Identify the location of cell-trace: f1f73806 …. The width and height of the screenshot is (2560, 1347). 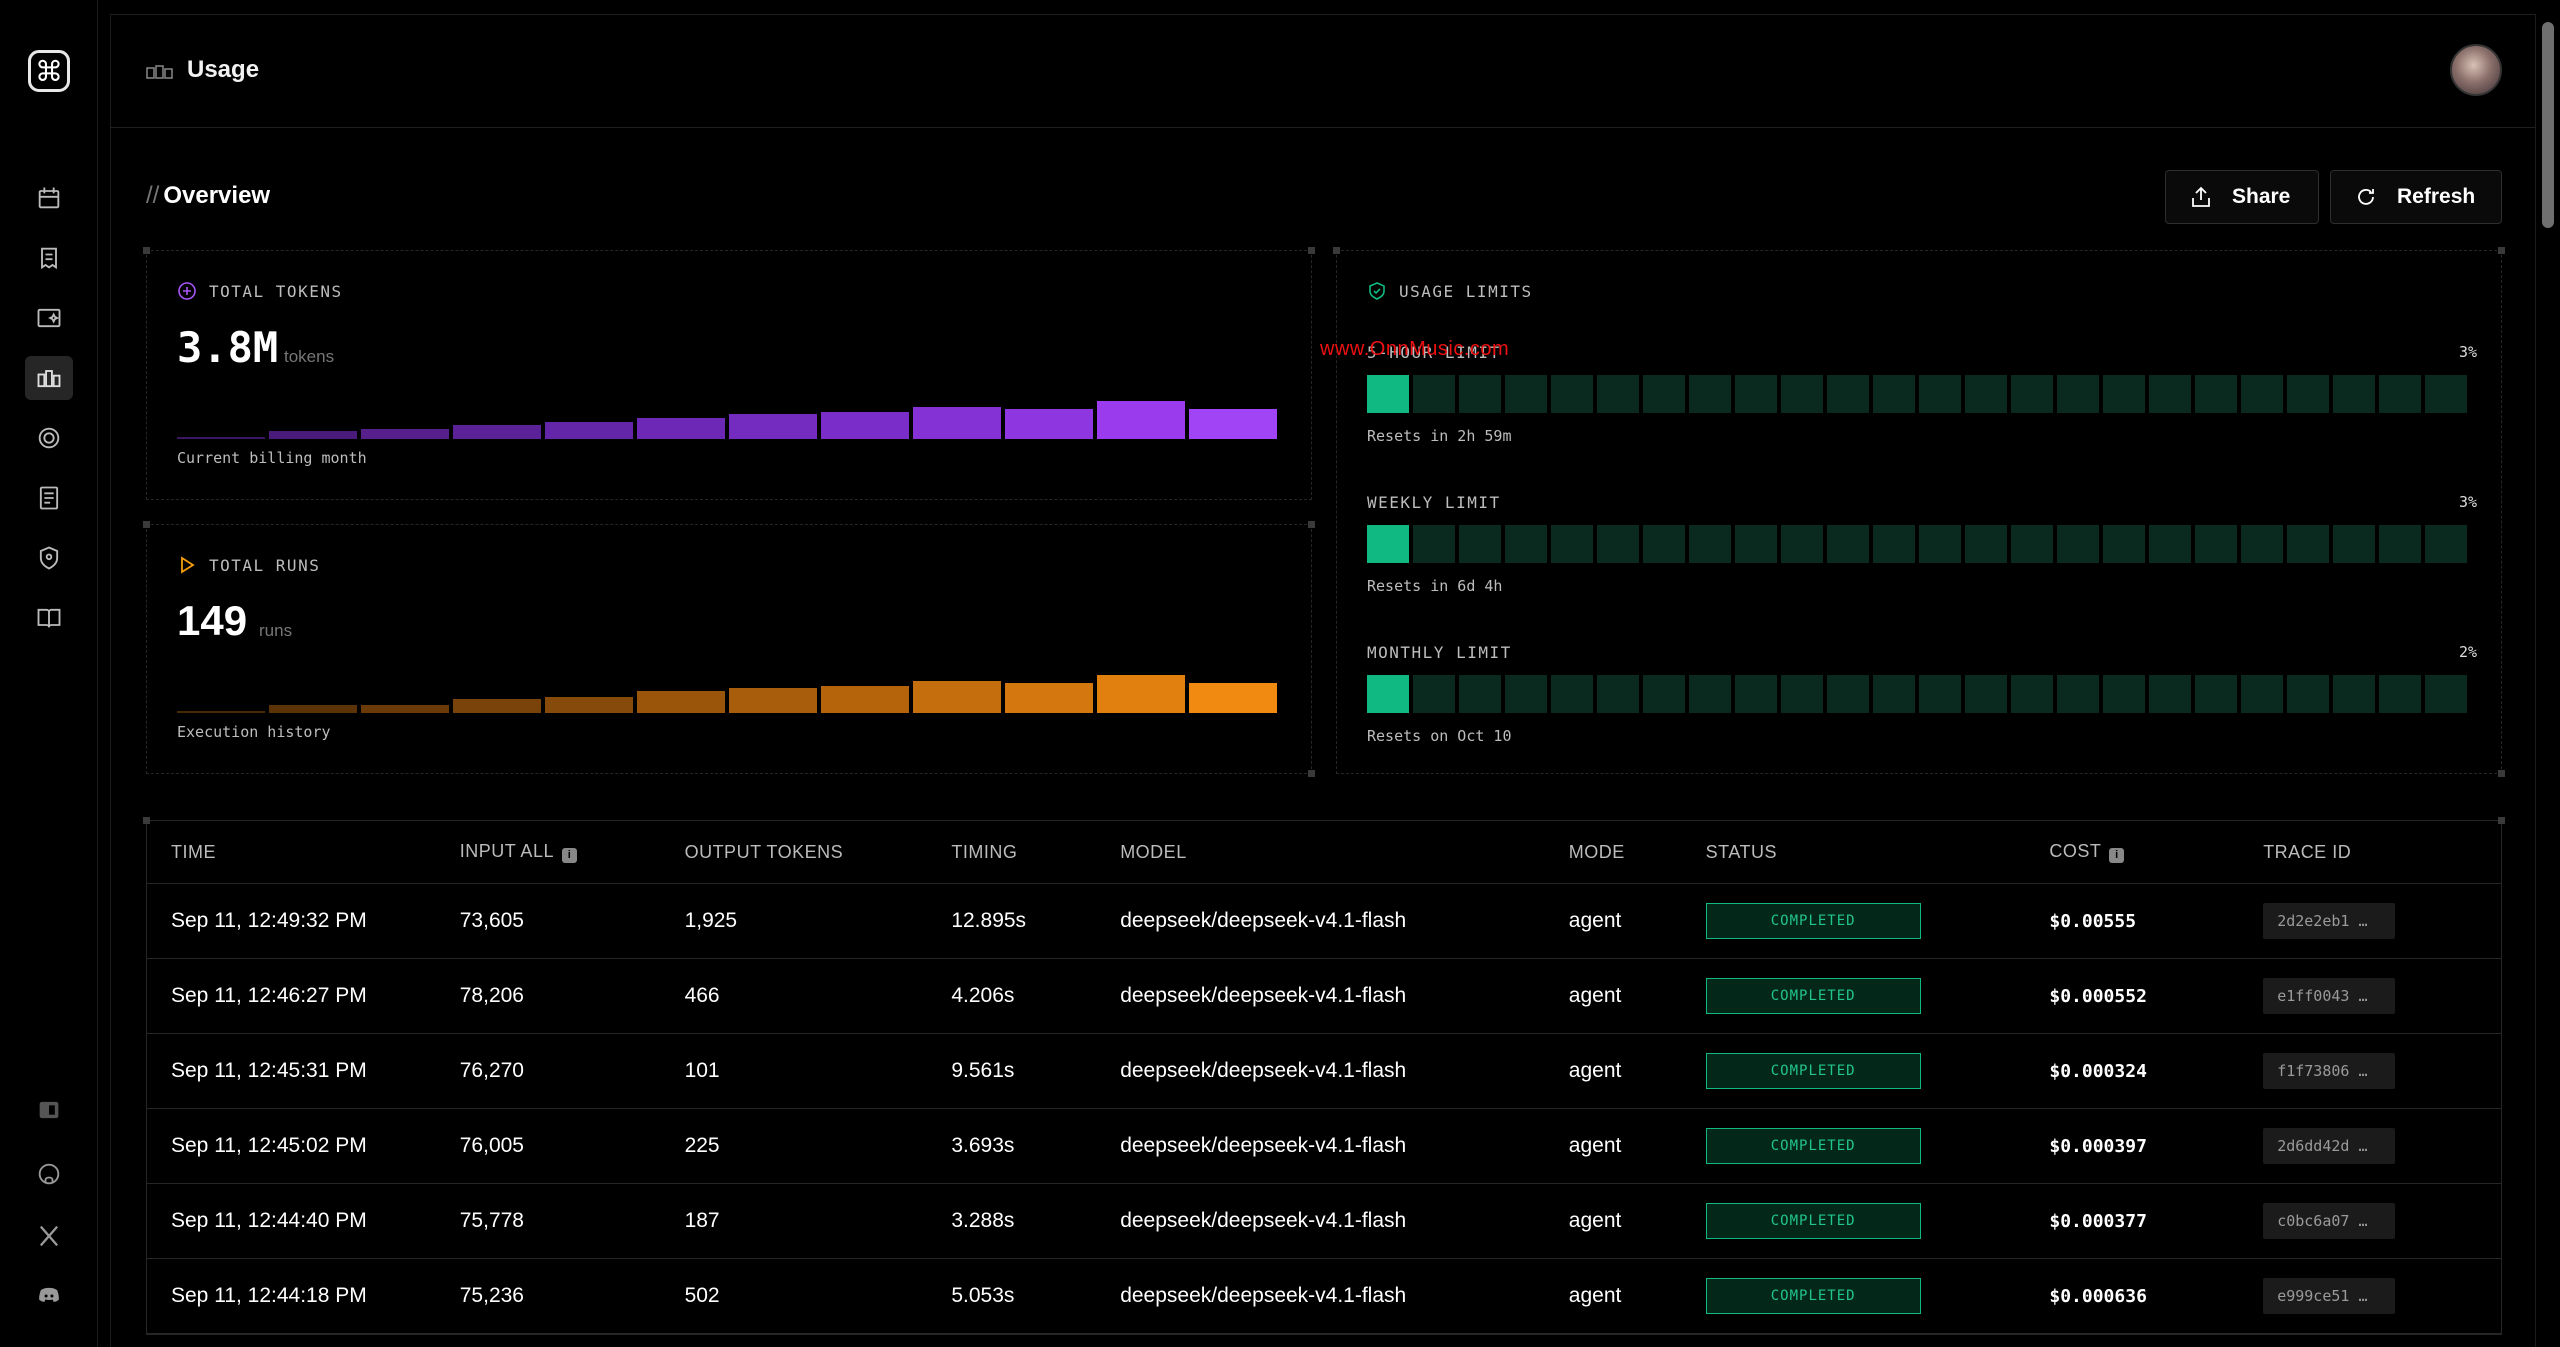
(2382, 1071).